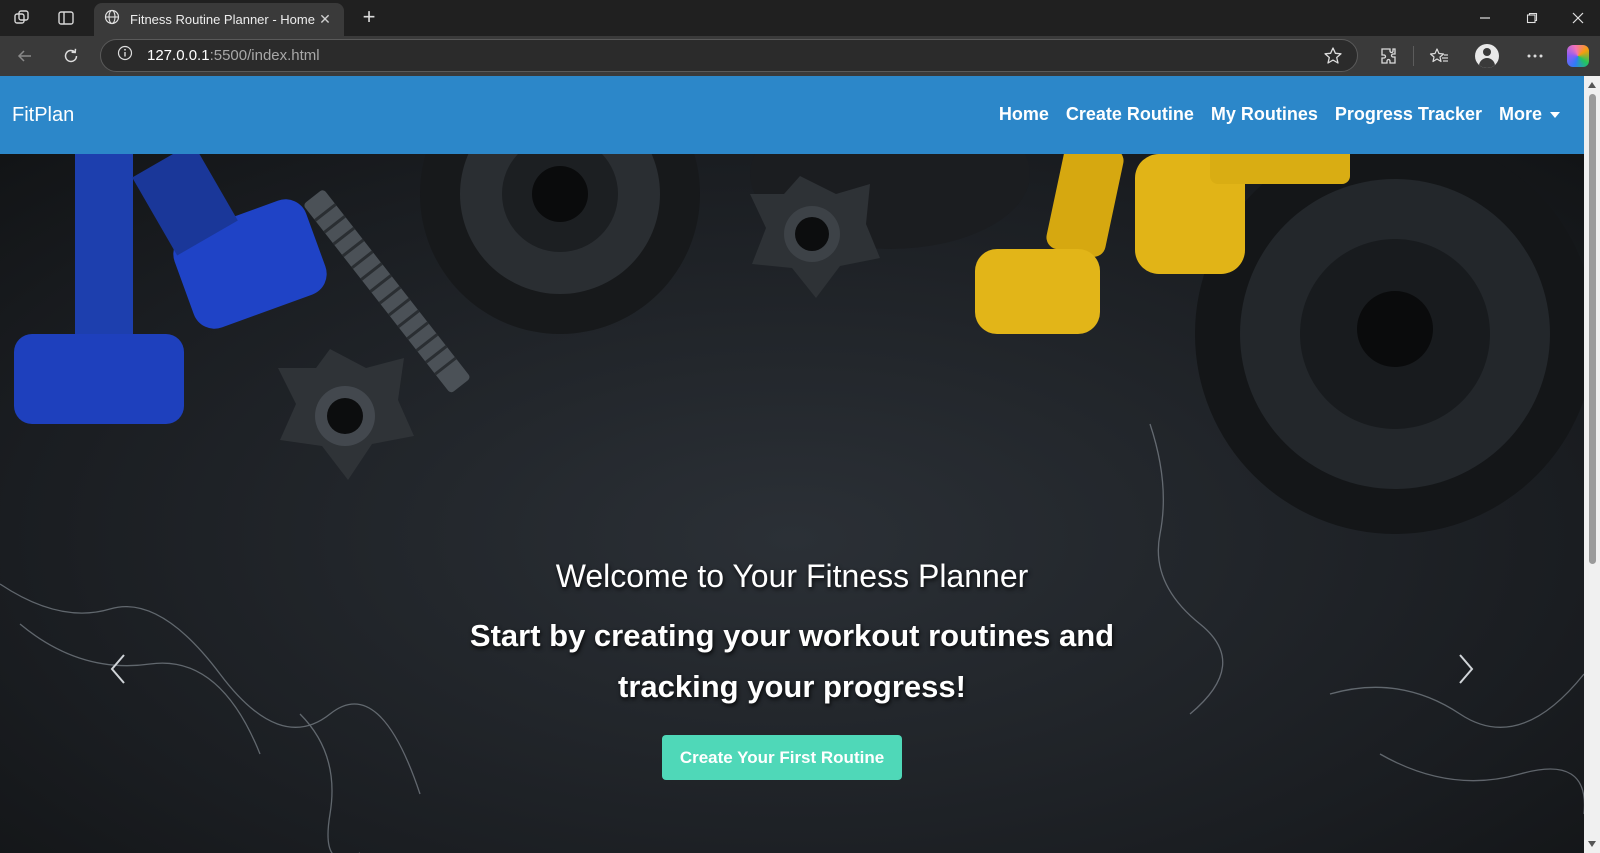 The image size is (1600, 853). What do you see at coordinates (22, 18) in the screenshot?
I see `workspaces-icon` at bounding box center [22, 18].